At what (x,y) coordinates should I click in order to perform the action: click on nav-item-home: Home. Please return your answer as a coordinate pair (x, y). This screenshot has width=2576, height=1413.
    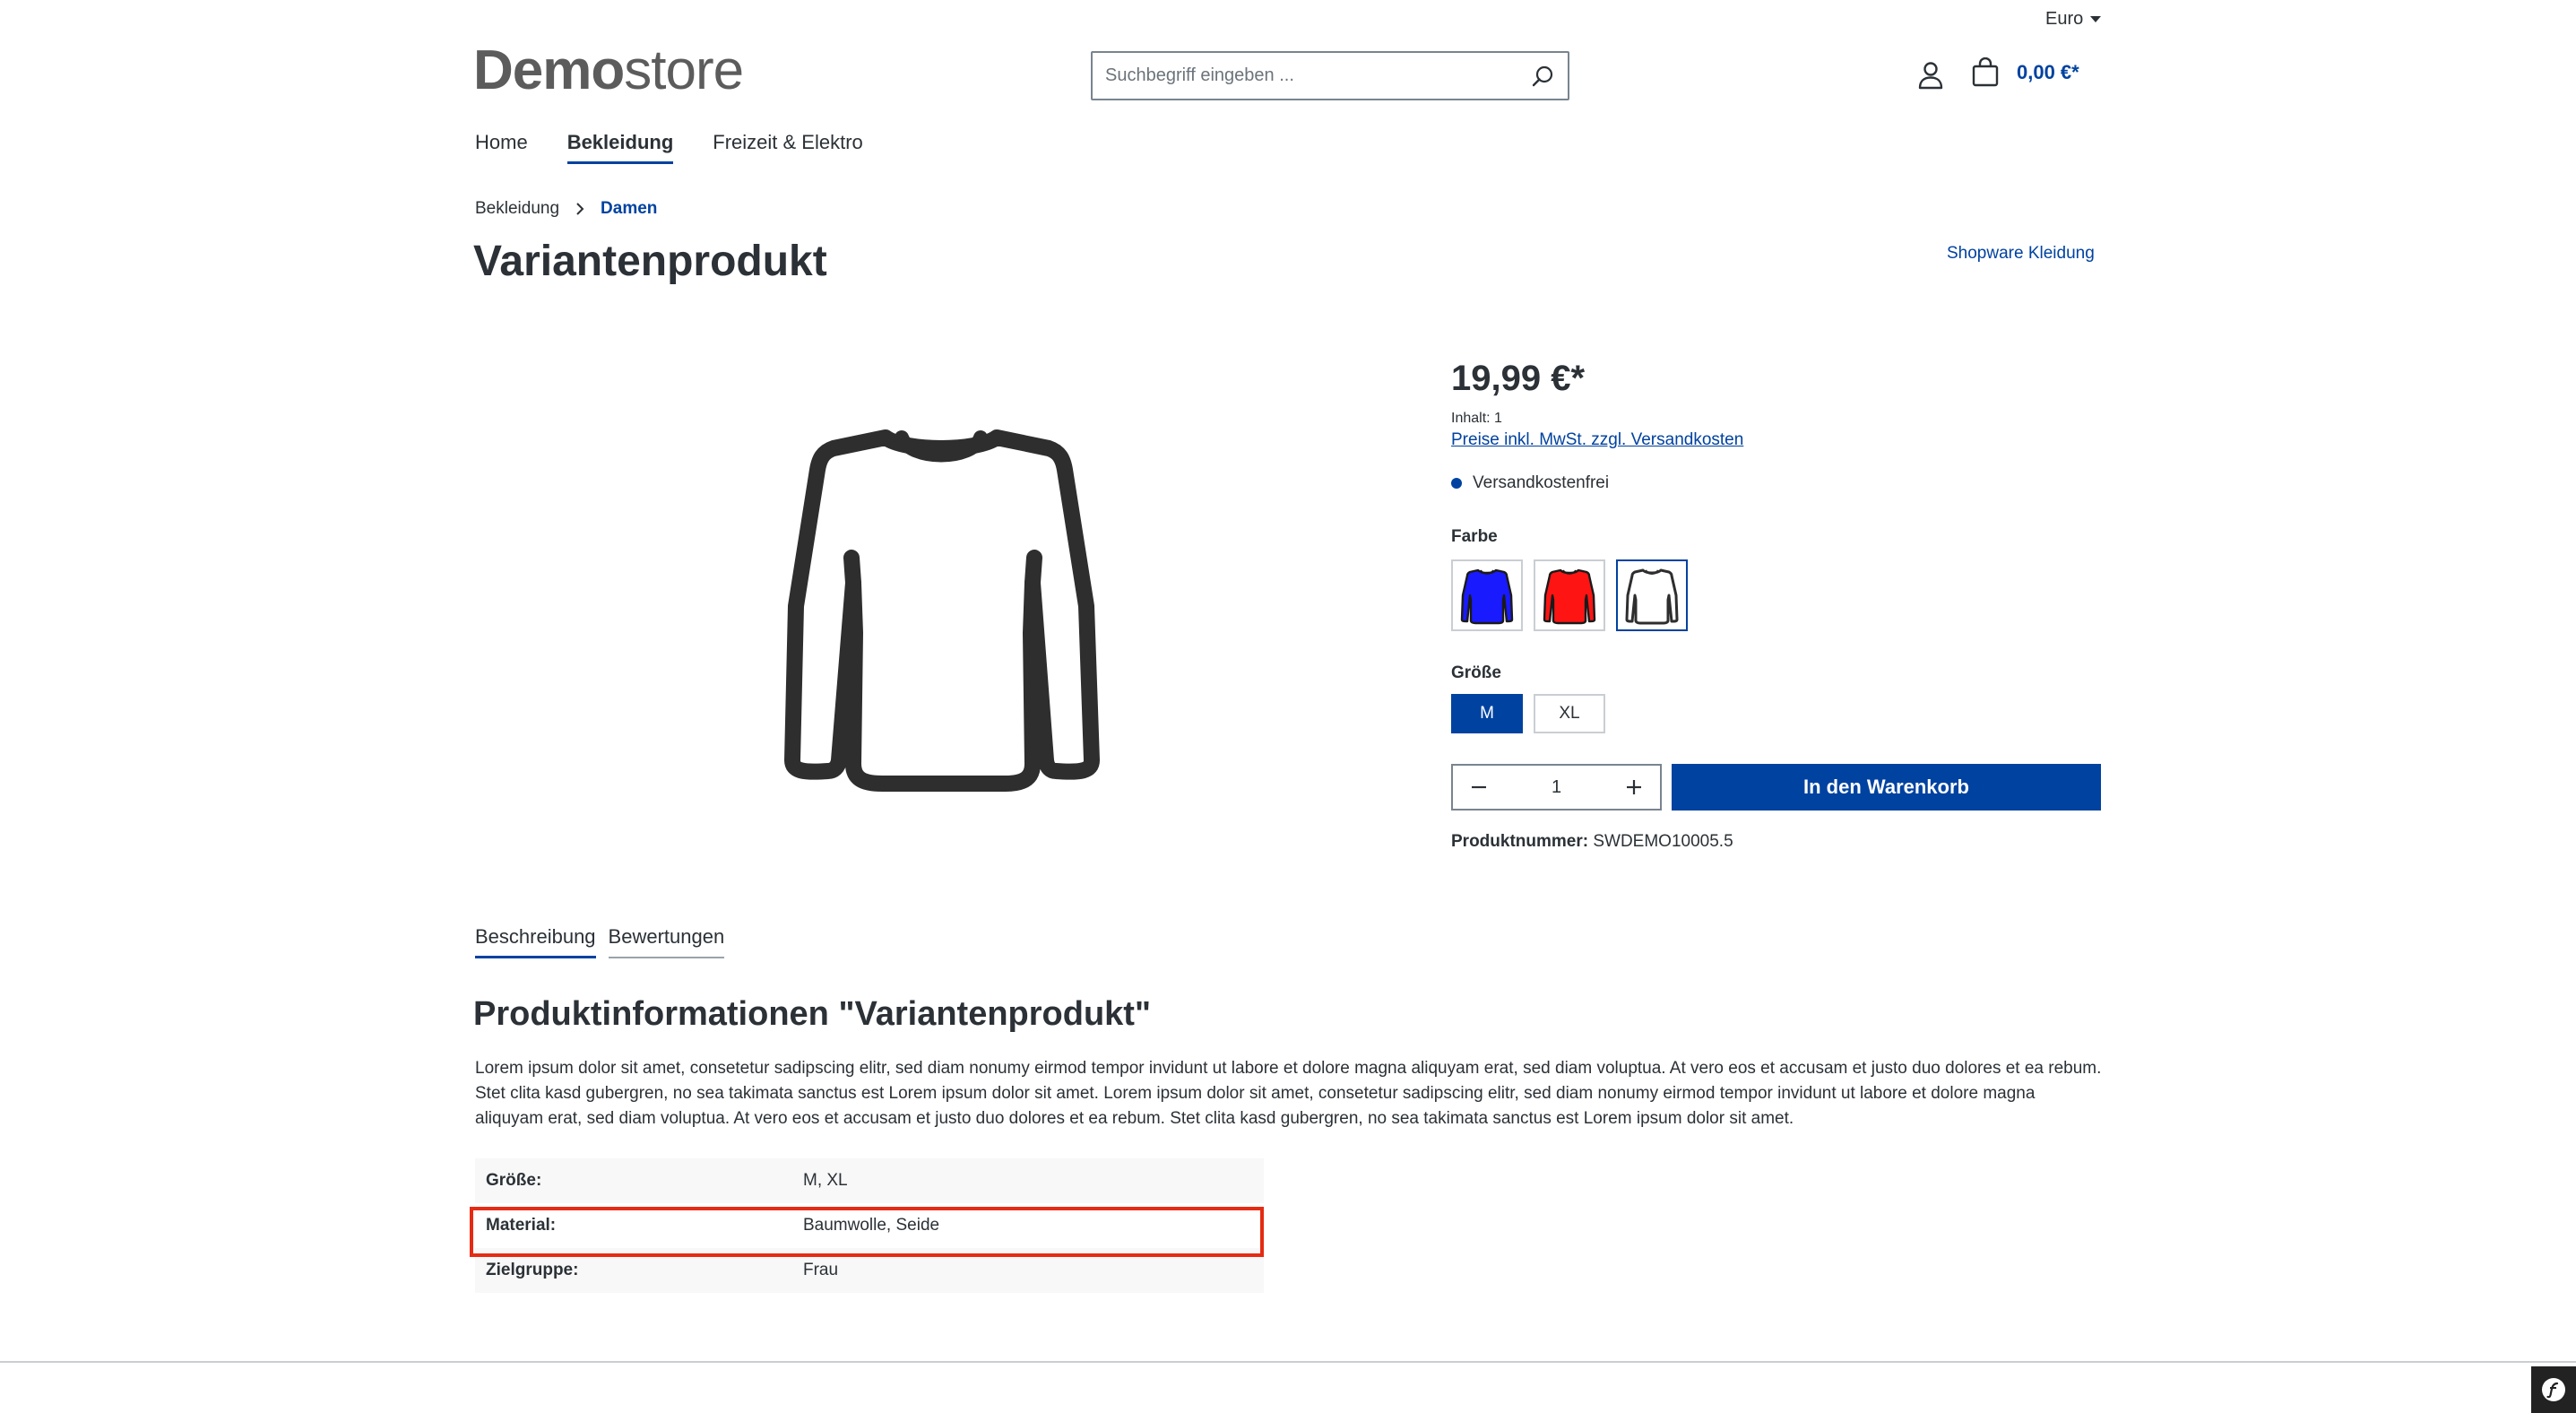
    Looking at the image, I should click on (501, 147).